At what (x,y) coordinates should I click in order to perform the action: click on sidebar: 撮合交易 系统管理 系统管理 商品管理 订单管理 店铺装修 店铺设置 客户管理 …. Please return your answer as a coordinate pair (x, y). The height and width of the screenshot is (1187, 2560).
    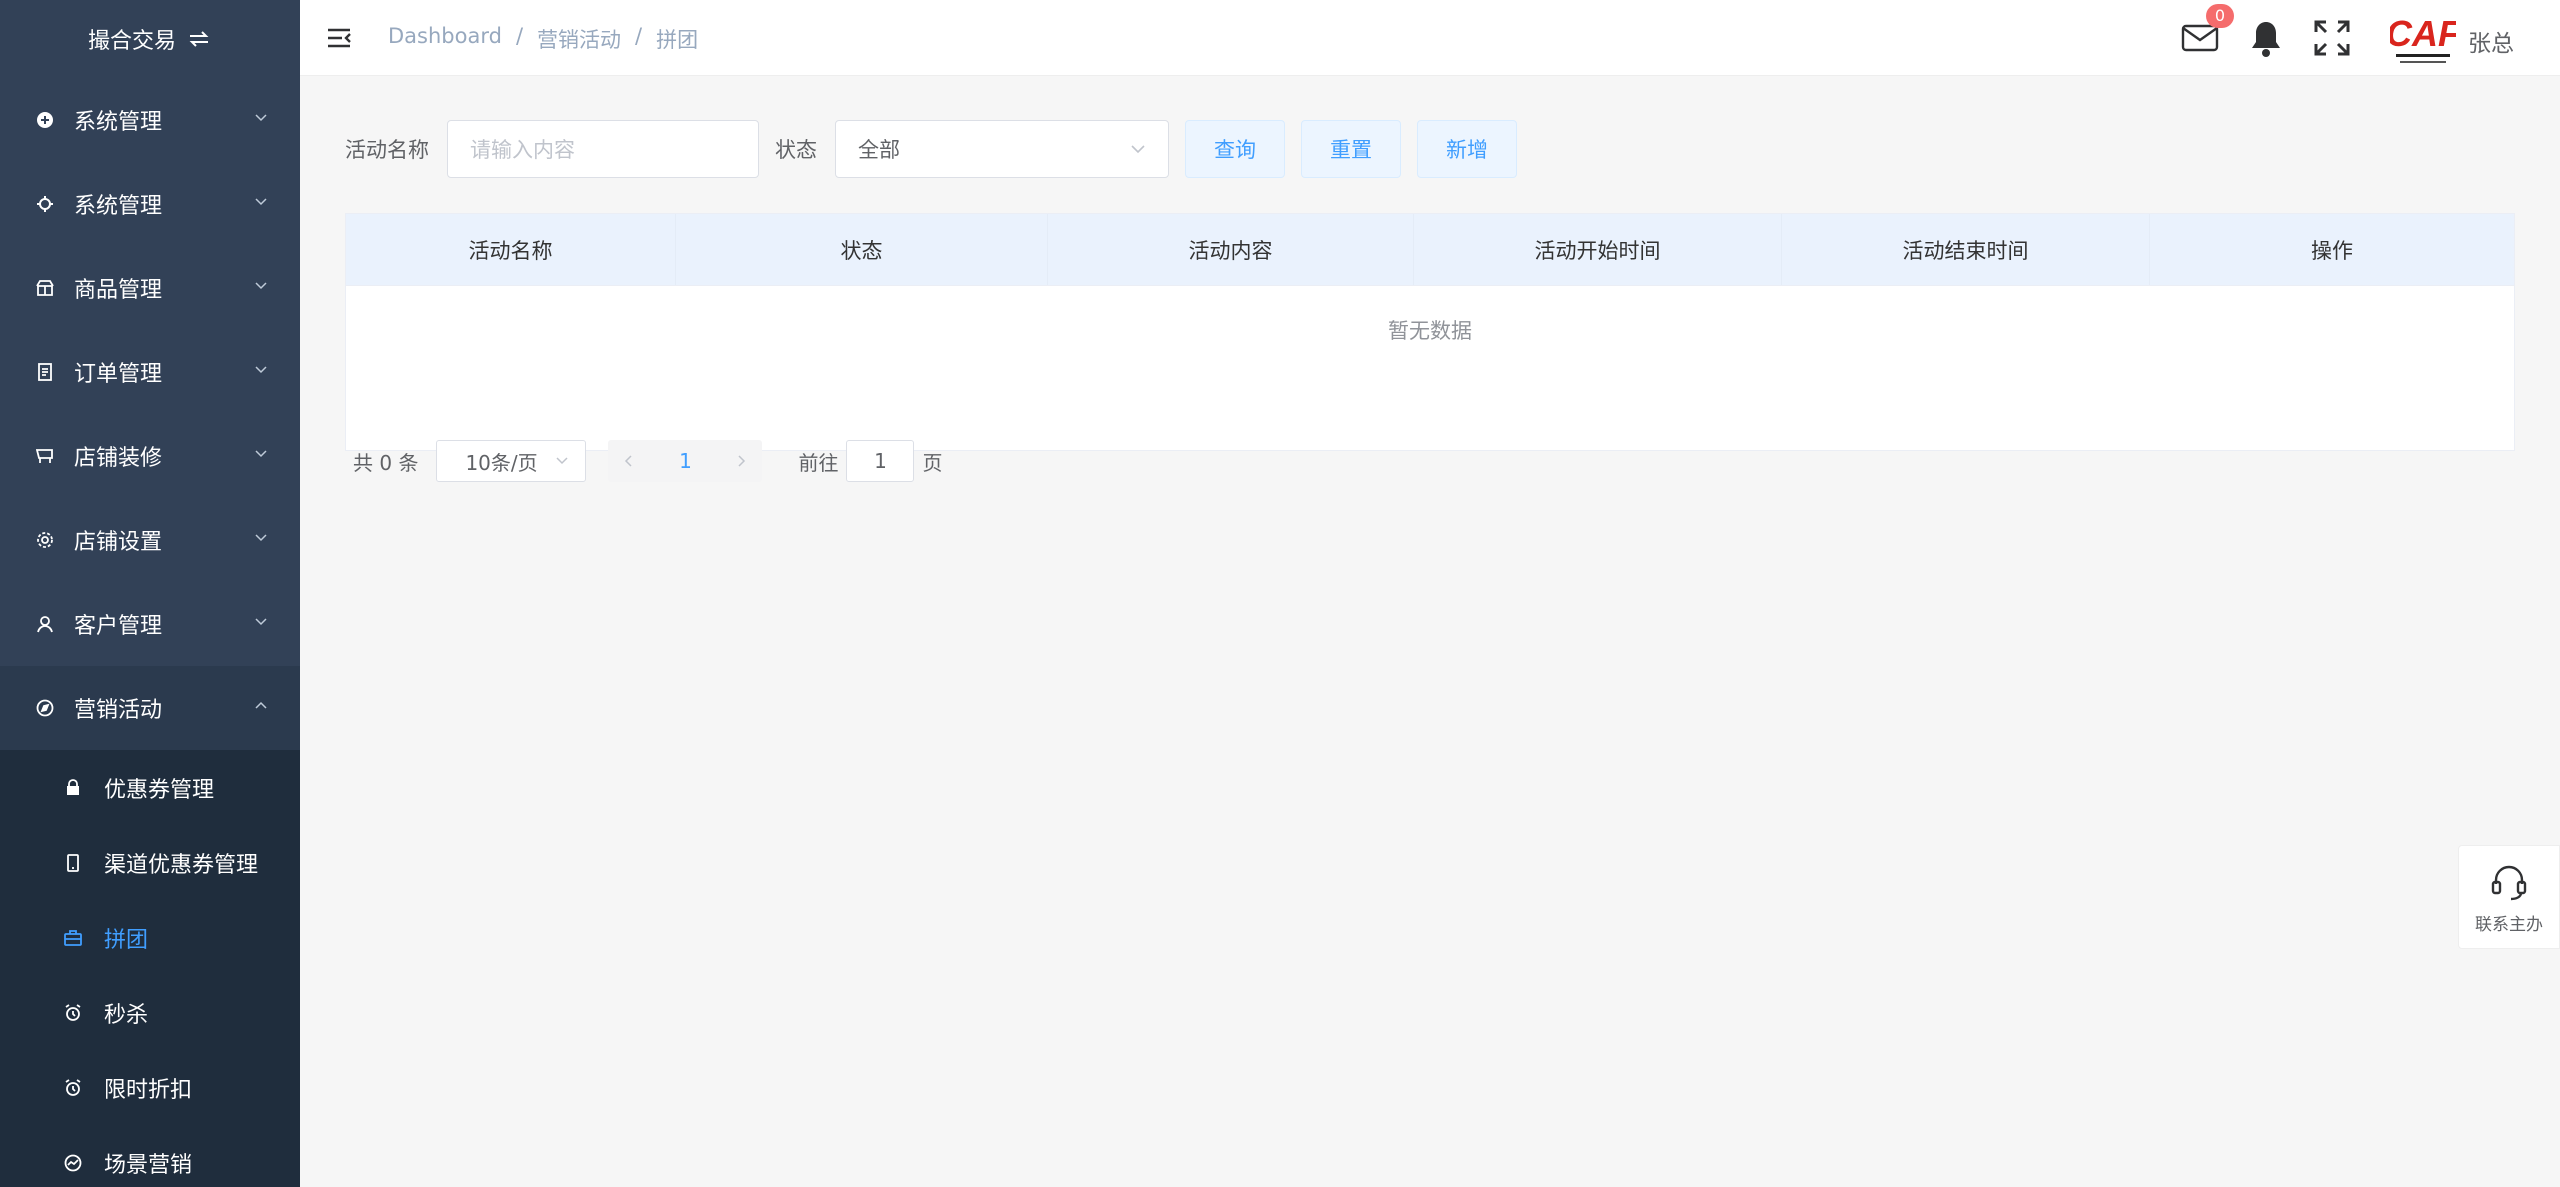
    Looking at the image, I should click on (150, 593).